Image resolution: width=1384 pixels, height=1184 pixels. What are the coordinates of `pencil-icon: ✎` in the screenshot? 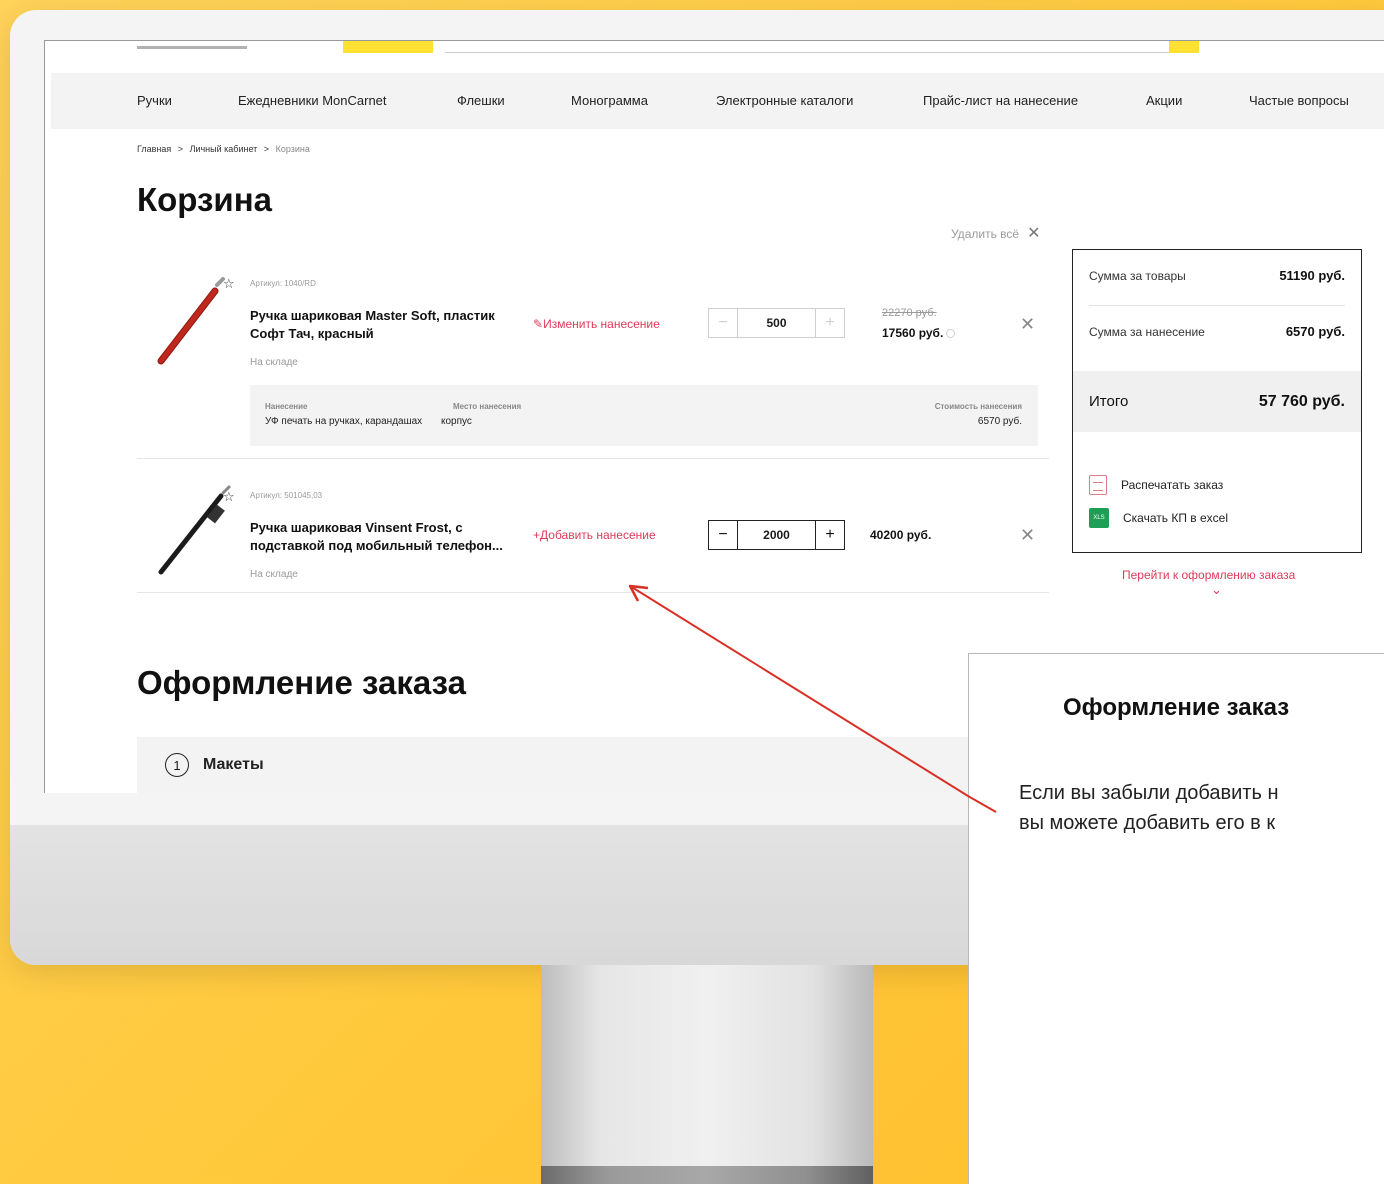 It's located at (538, 324).